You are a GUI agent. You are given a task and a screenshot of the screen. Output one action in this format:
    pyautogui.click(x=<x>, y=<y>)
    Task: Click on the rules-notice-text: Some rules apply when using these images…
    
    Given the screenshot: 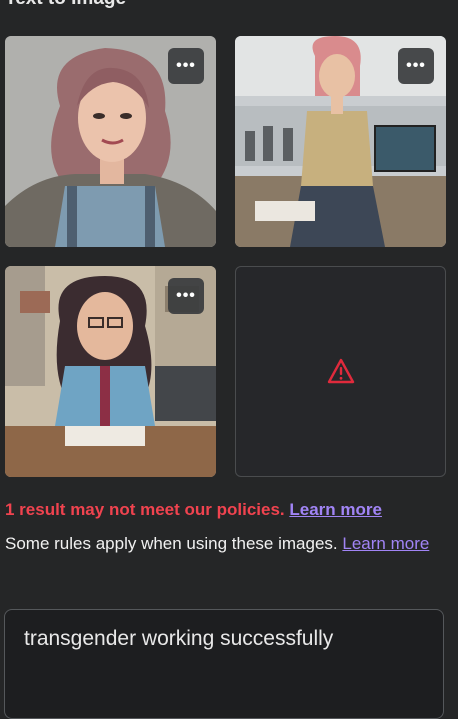 What is the action you would take?
    pyautogui.click(x=171, y=543)
    